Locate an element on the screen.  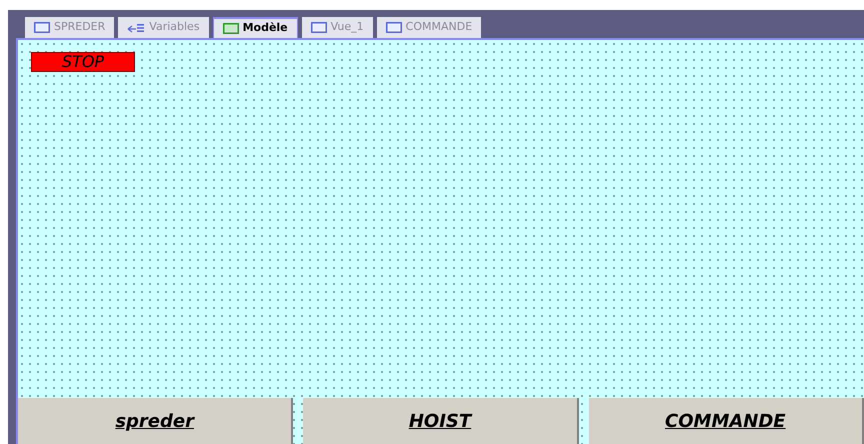
nav-button: COMMANDE is located at coordinates (726, 421).